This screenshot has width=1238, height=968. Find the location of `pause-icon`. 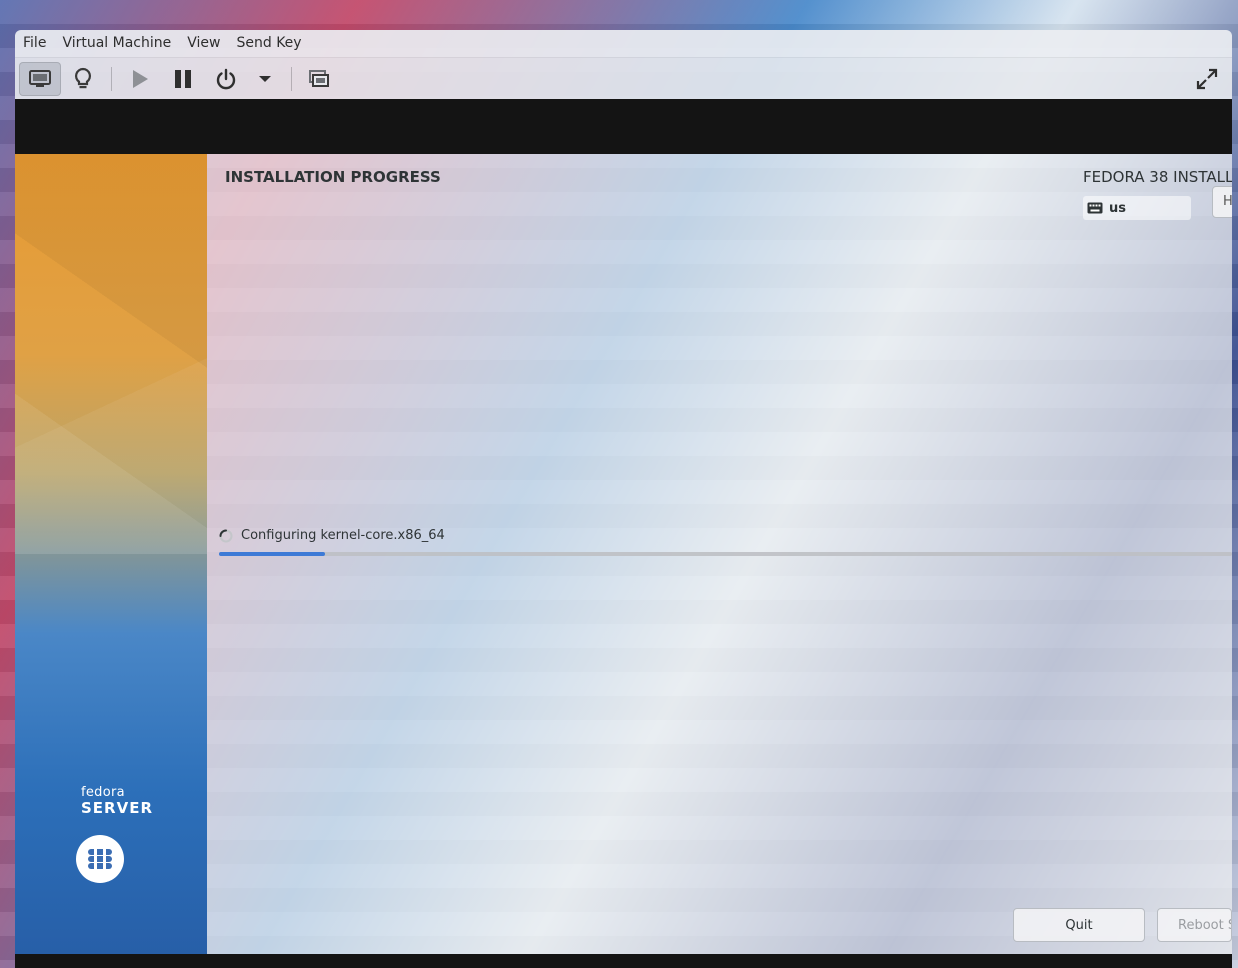

pause-icon is located at coordinates (183, 79).